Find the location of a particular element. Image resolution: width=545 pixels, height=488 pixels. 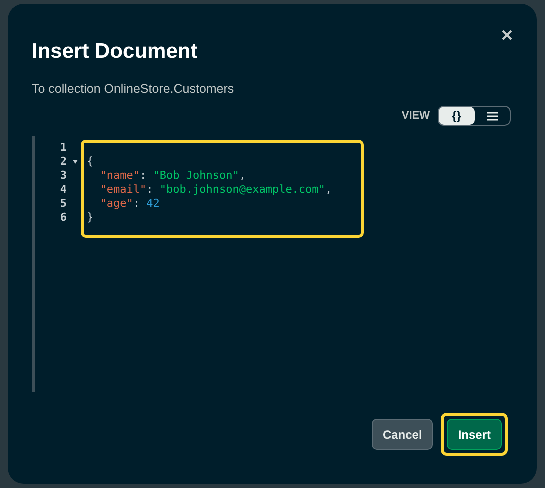

dialog-subtitle: To collection OnlineStore.Customers is located at coordinates (134, 89).